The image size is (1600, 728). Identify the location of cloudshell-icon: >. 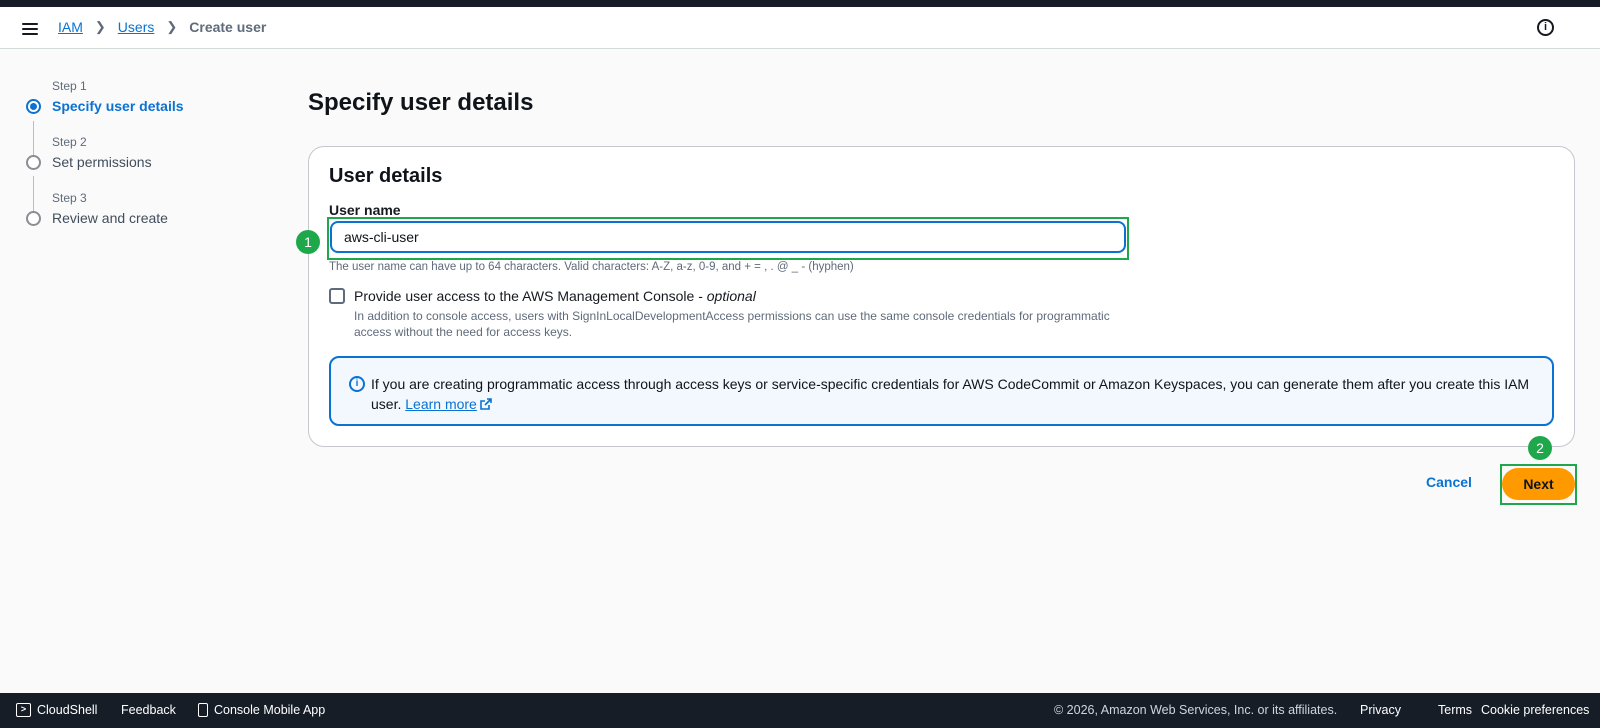
(23, 710).